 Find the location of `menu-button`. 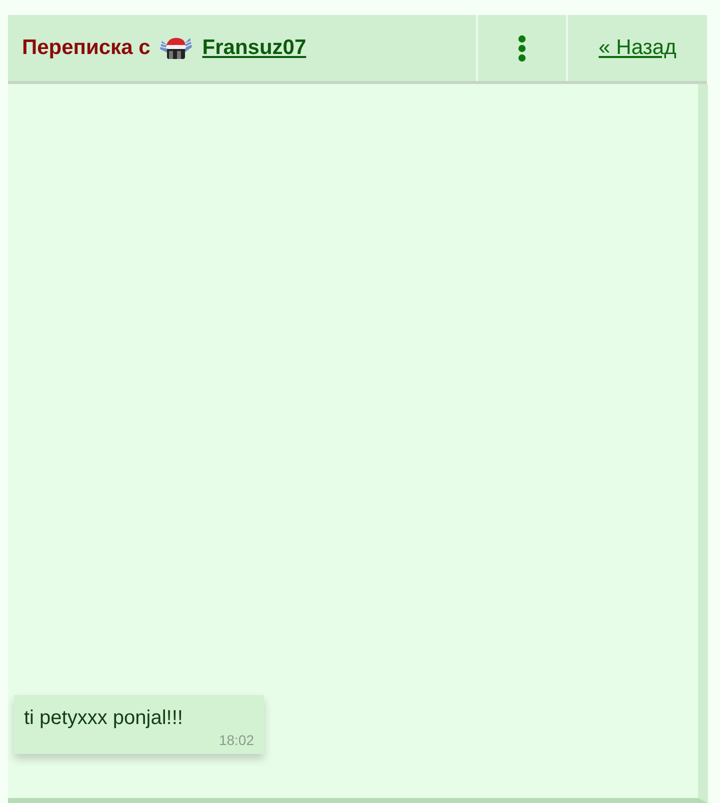

menu-button is located at coordinates (522, 48).